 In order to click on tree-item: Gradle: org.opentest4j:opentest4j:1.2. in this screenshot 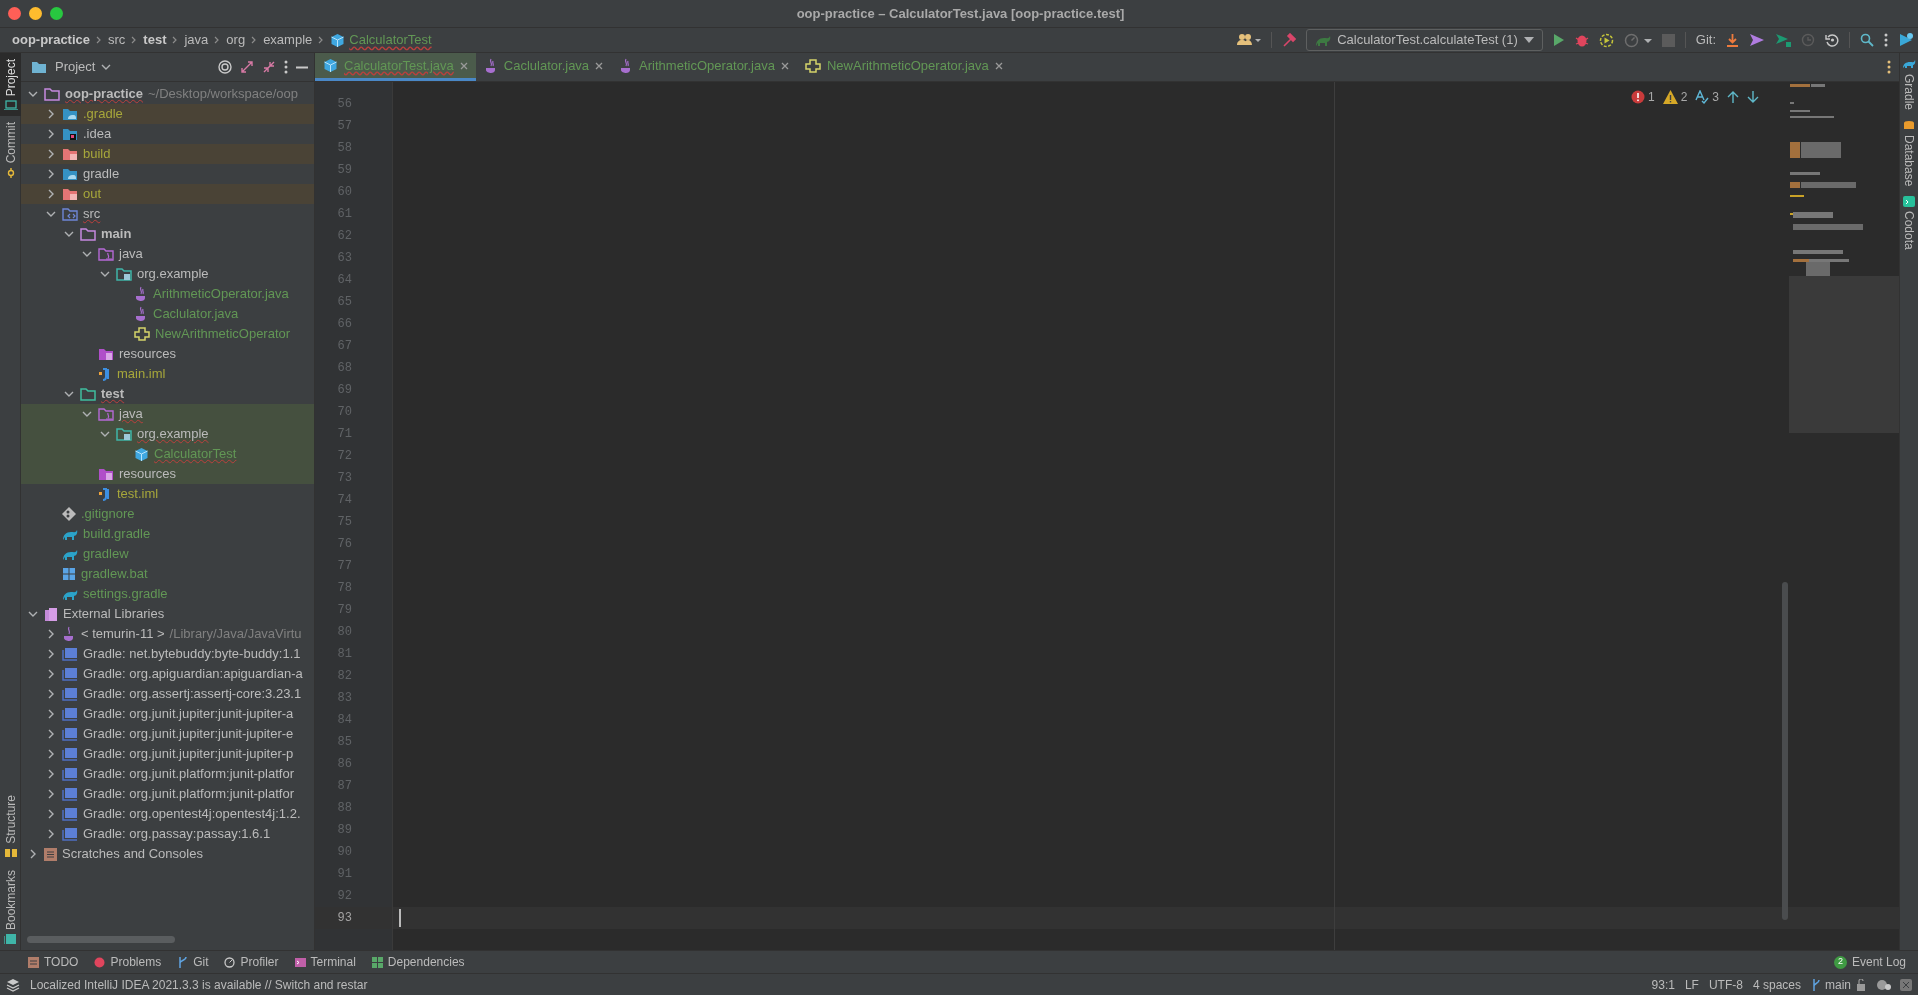, I will do `click(167, 814)`.